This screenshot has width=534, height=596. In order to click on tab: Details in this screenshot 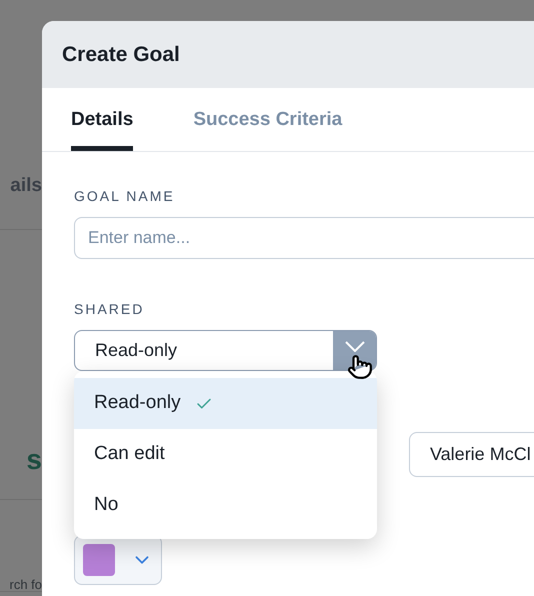, I will do `click(102, 128)`.